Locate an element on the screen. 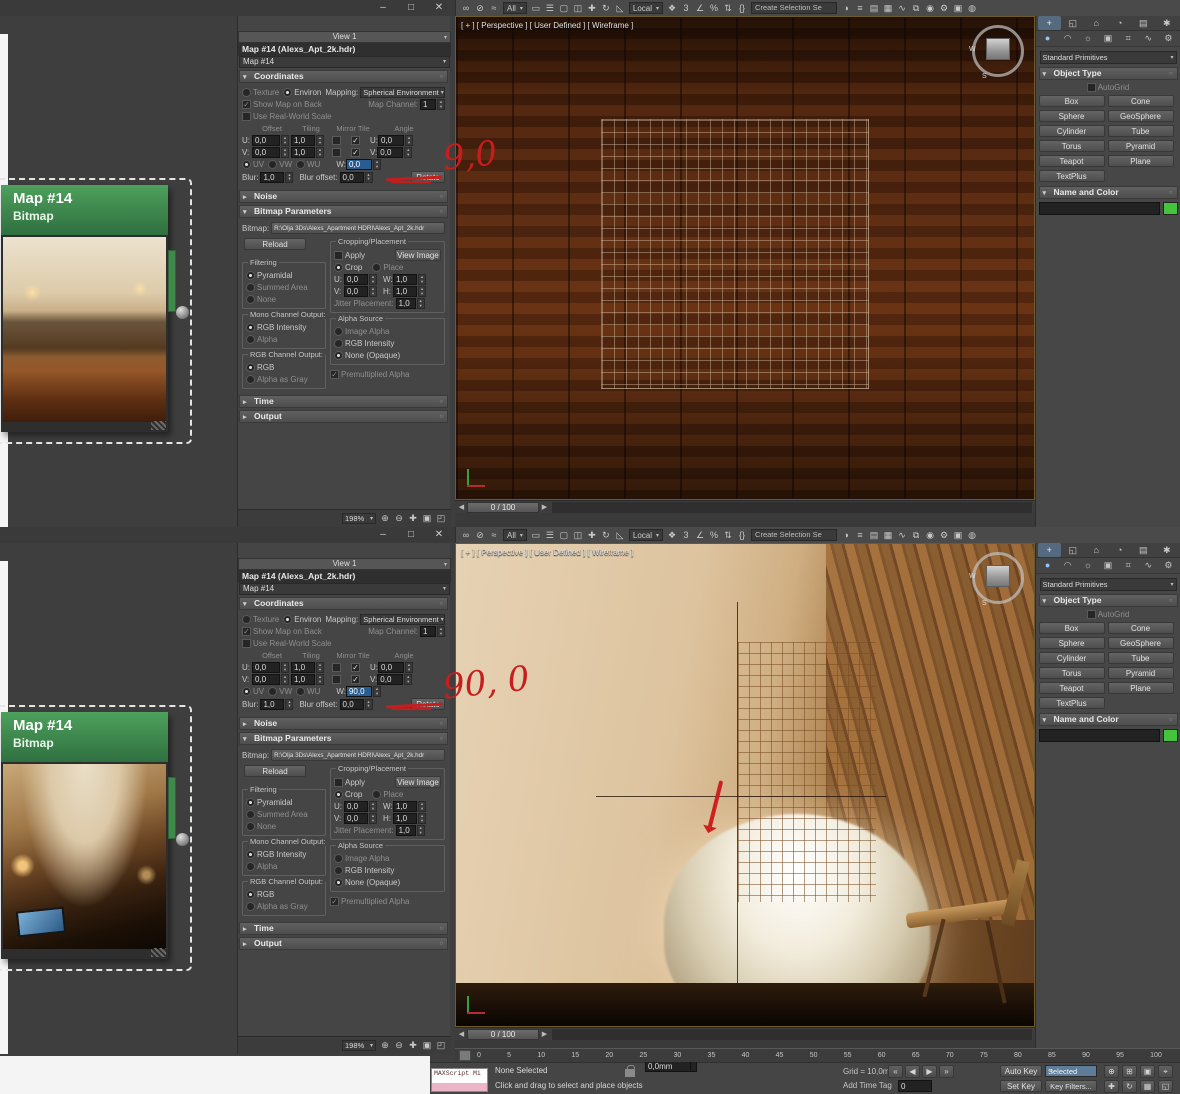 Image resolution: width=1180 pixels, height=1094 pixels. editor-zoom-dropdown: 198% is located at coordinates (359, 518).